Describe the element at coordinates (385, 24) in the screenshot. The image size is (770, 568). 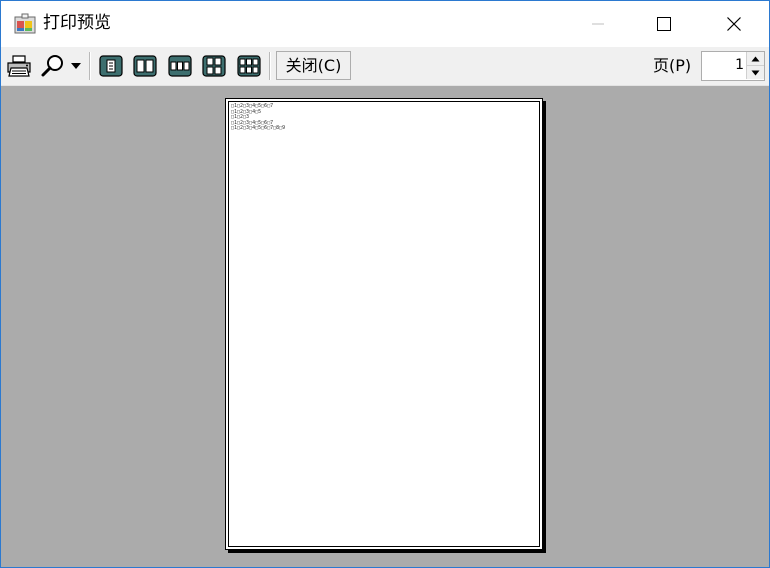
I see `title-bar: 打印预览` at that location.